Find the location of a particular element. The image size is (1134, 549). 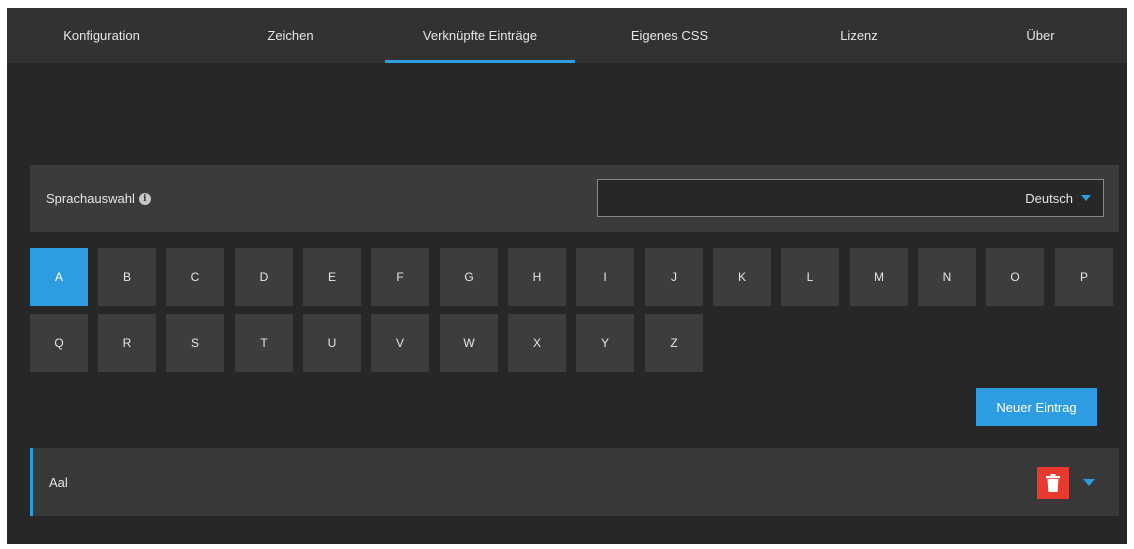

tab-verknuepfte-eintraege: Verknüpfte Einträge is located at coordinates (480, 35).